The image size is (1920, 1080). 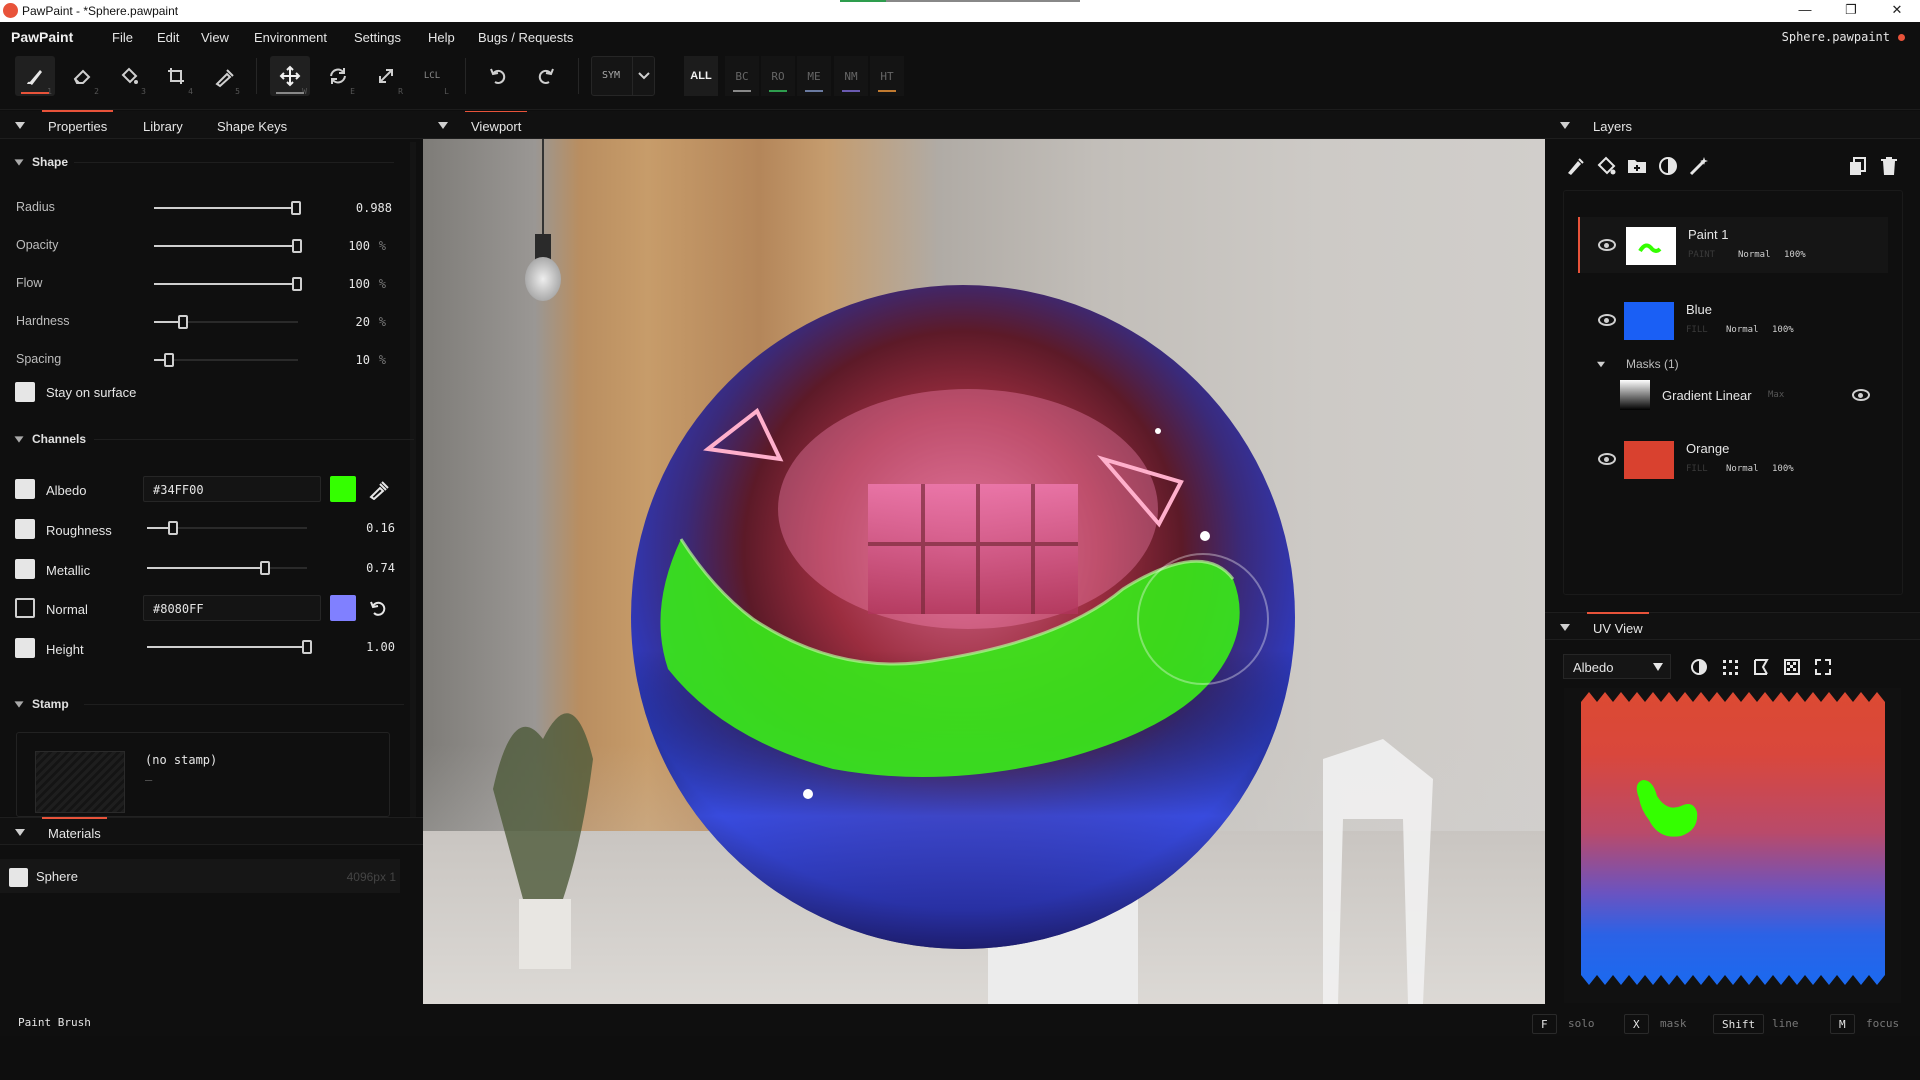 What do you see at coordinates (338, 76) in the screenshot?
I see `tool-rotate: E` at bounding box center [338, 76].